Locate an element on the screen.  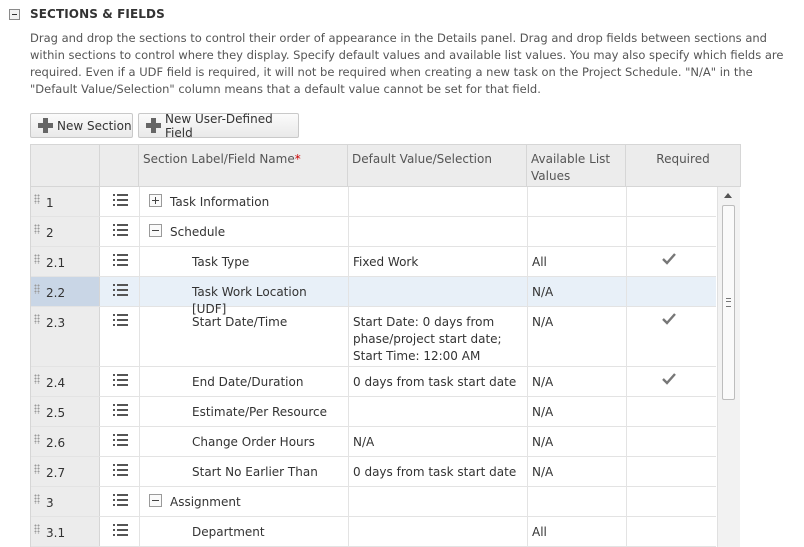
field-row: 2.6 Change Order Hours N/A N/A is located at coordinates (373, 442).